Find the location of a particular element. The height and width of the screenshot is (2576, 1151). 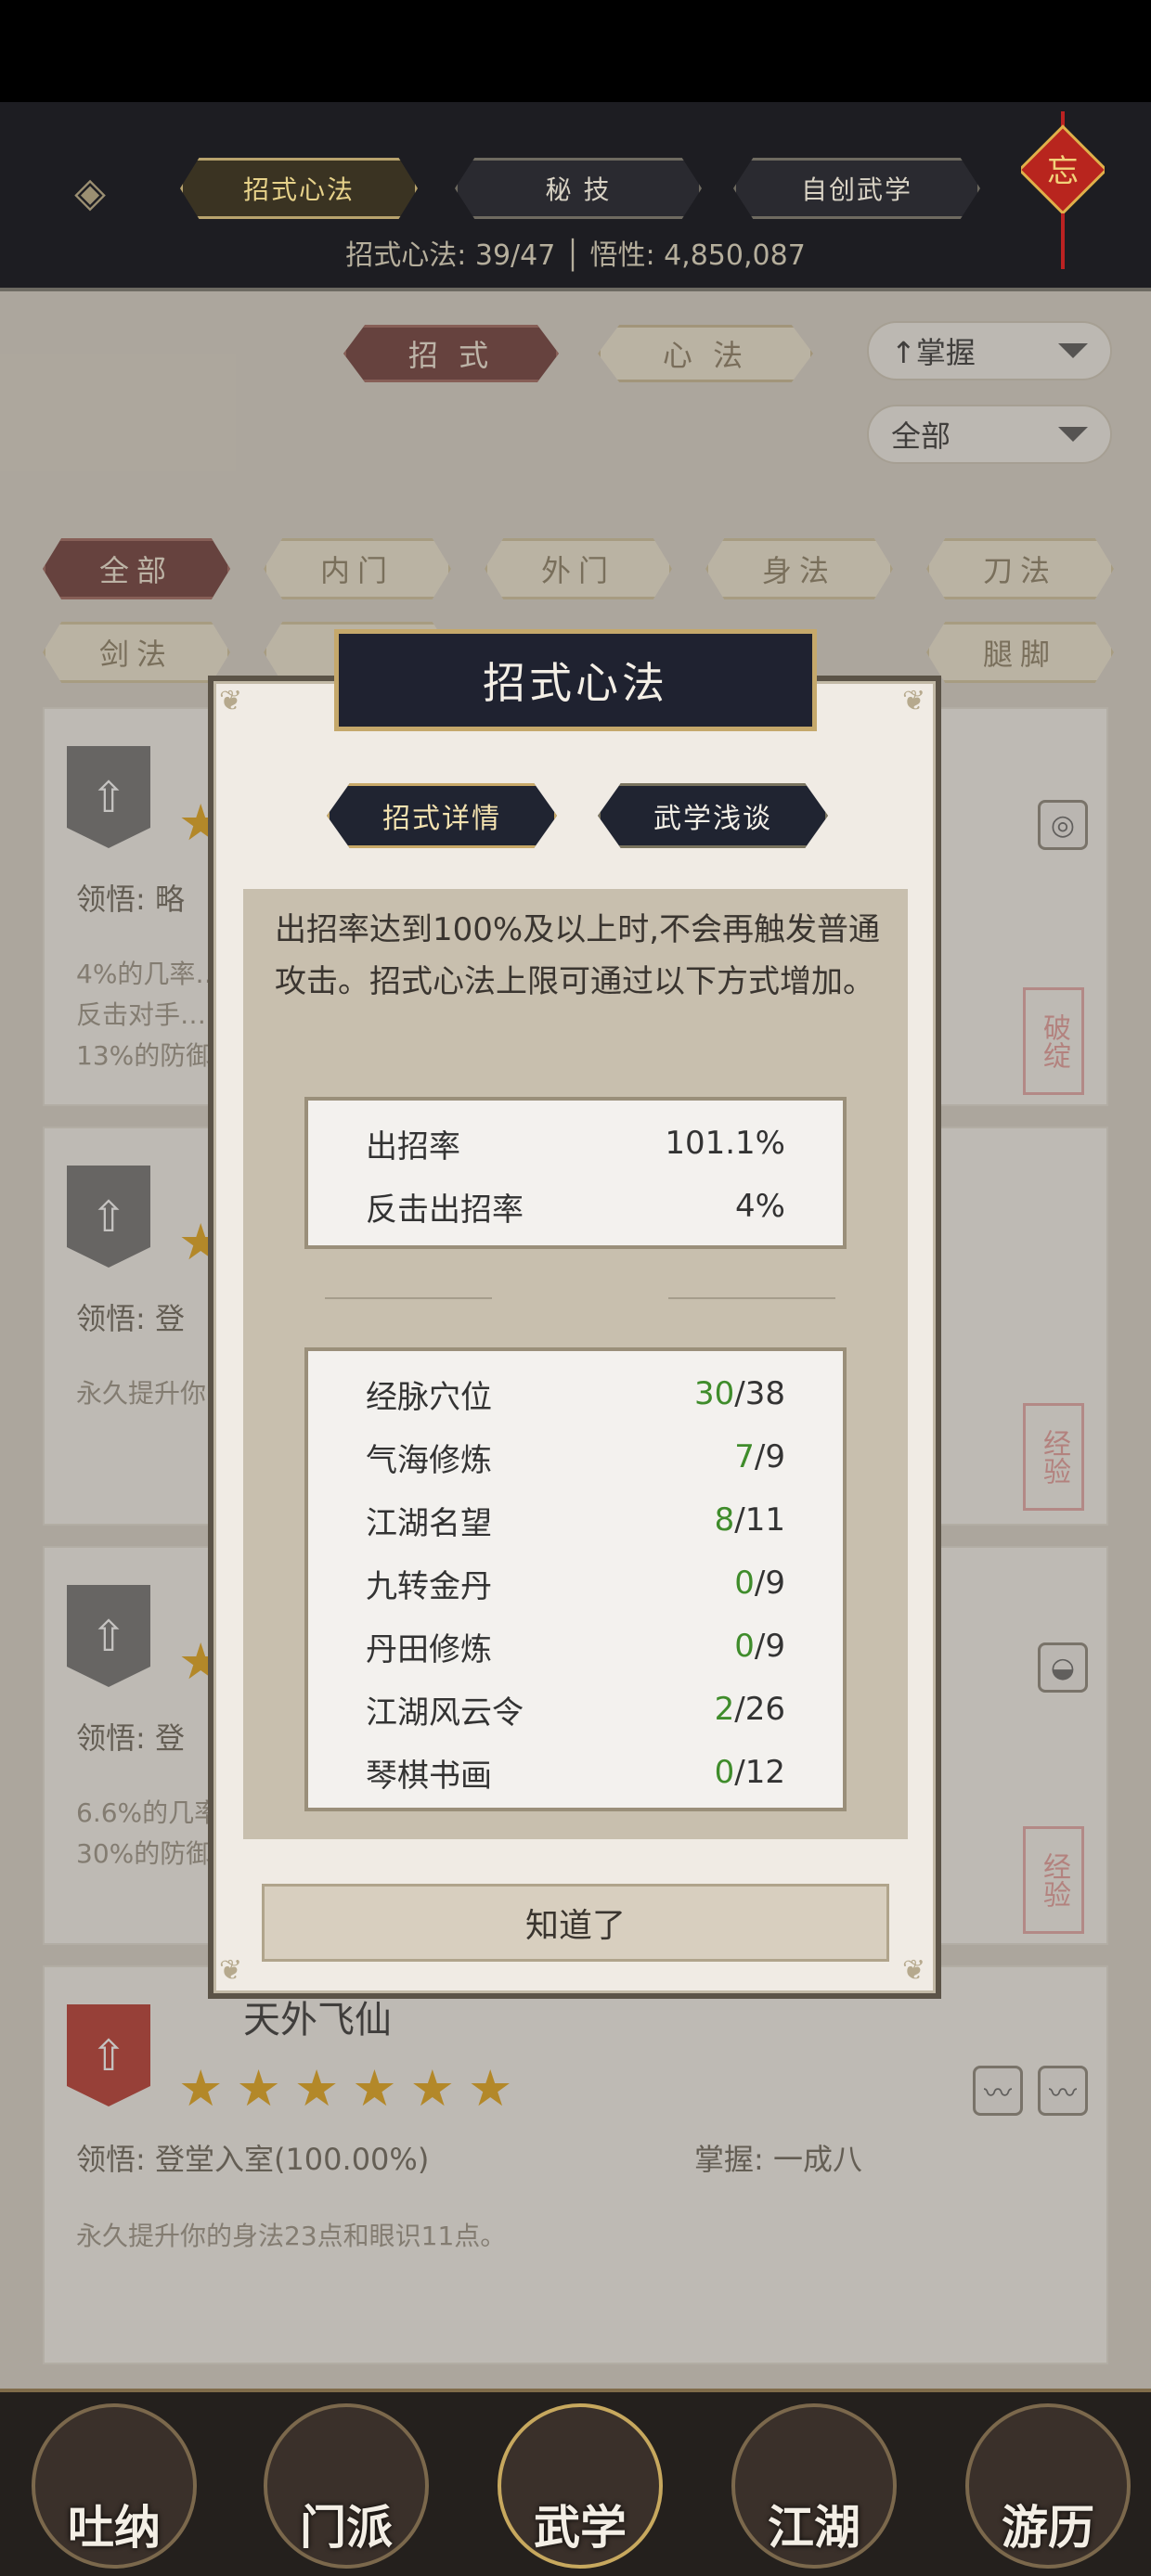

nav-label: 武学 is located at coordinates (580, 2528).